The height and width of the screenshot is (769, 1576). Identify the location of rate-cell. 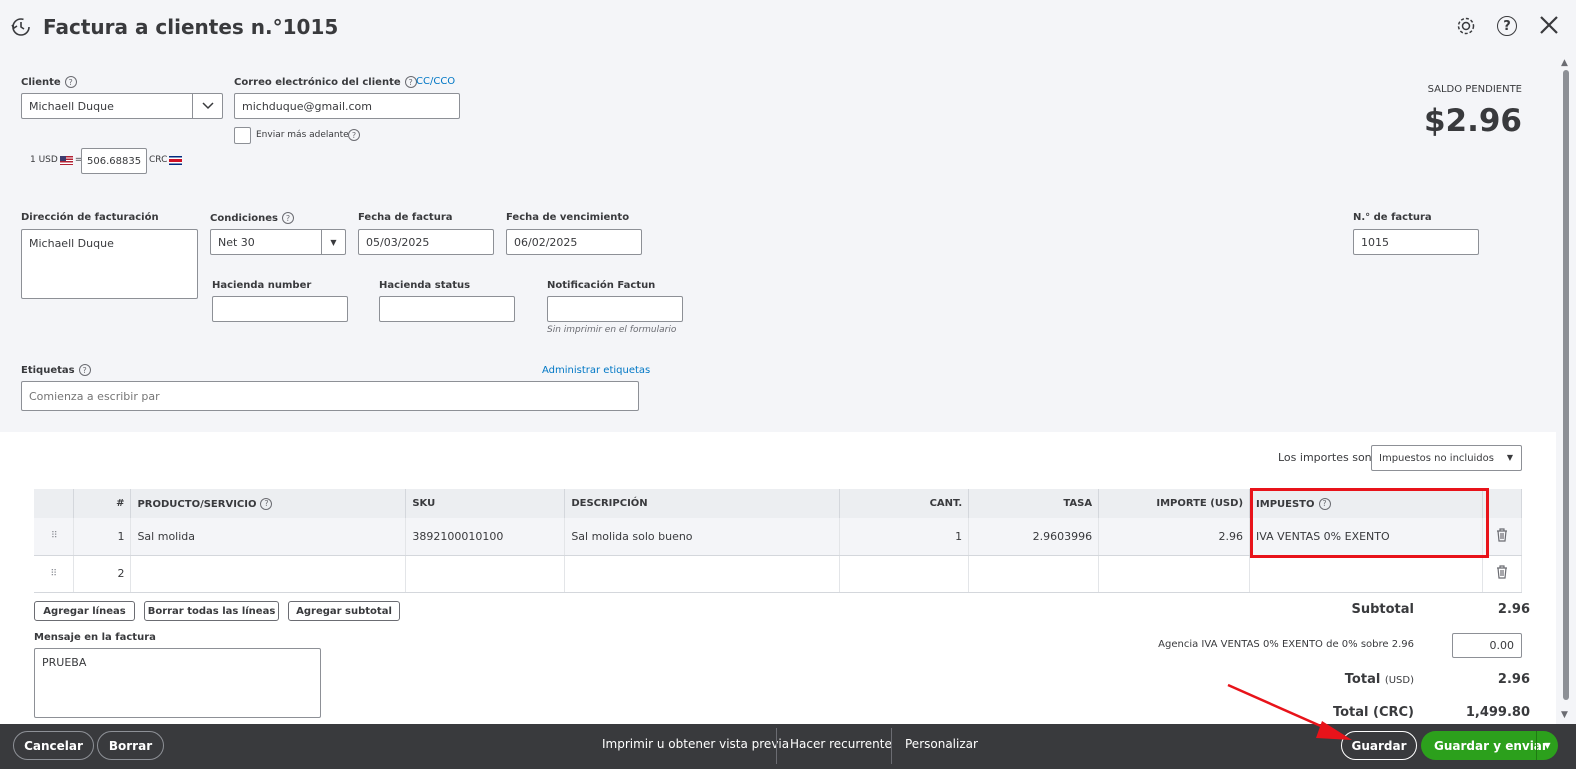
(1034, 574).